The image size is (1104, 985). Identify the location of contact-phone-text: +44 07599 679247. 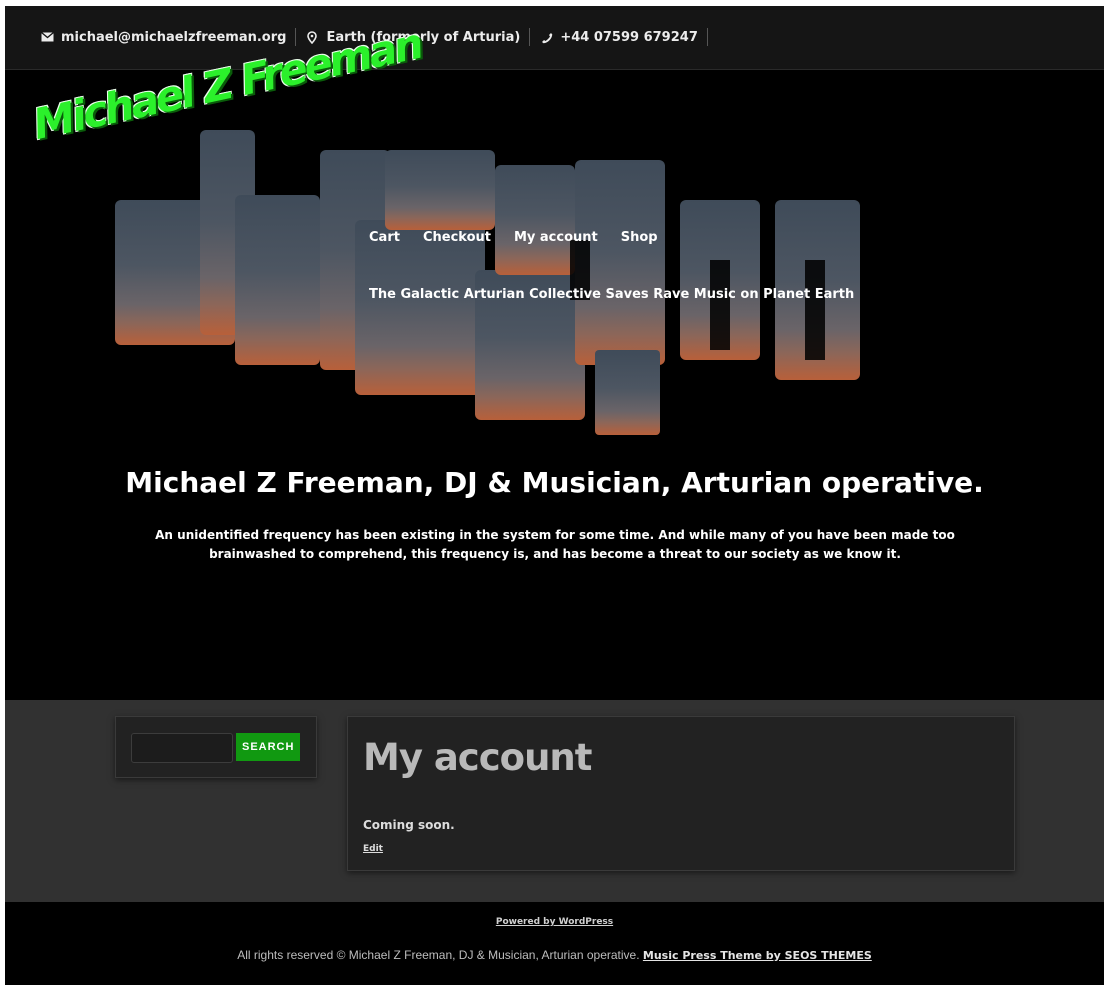
(629, 37).